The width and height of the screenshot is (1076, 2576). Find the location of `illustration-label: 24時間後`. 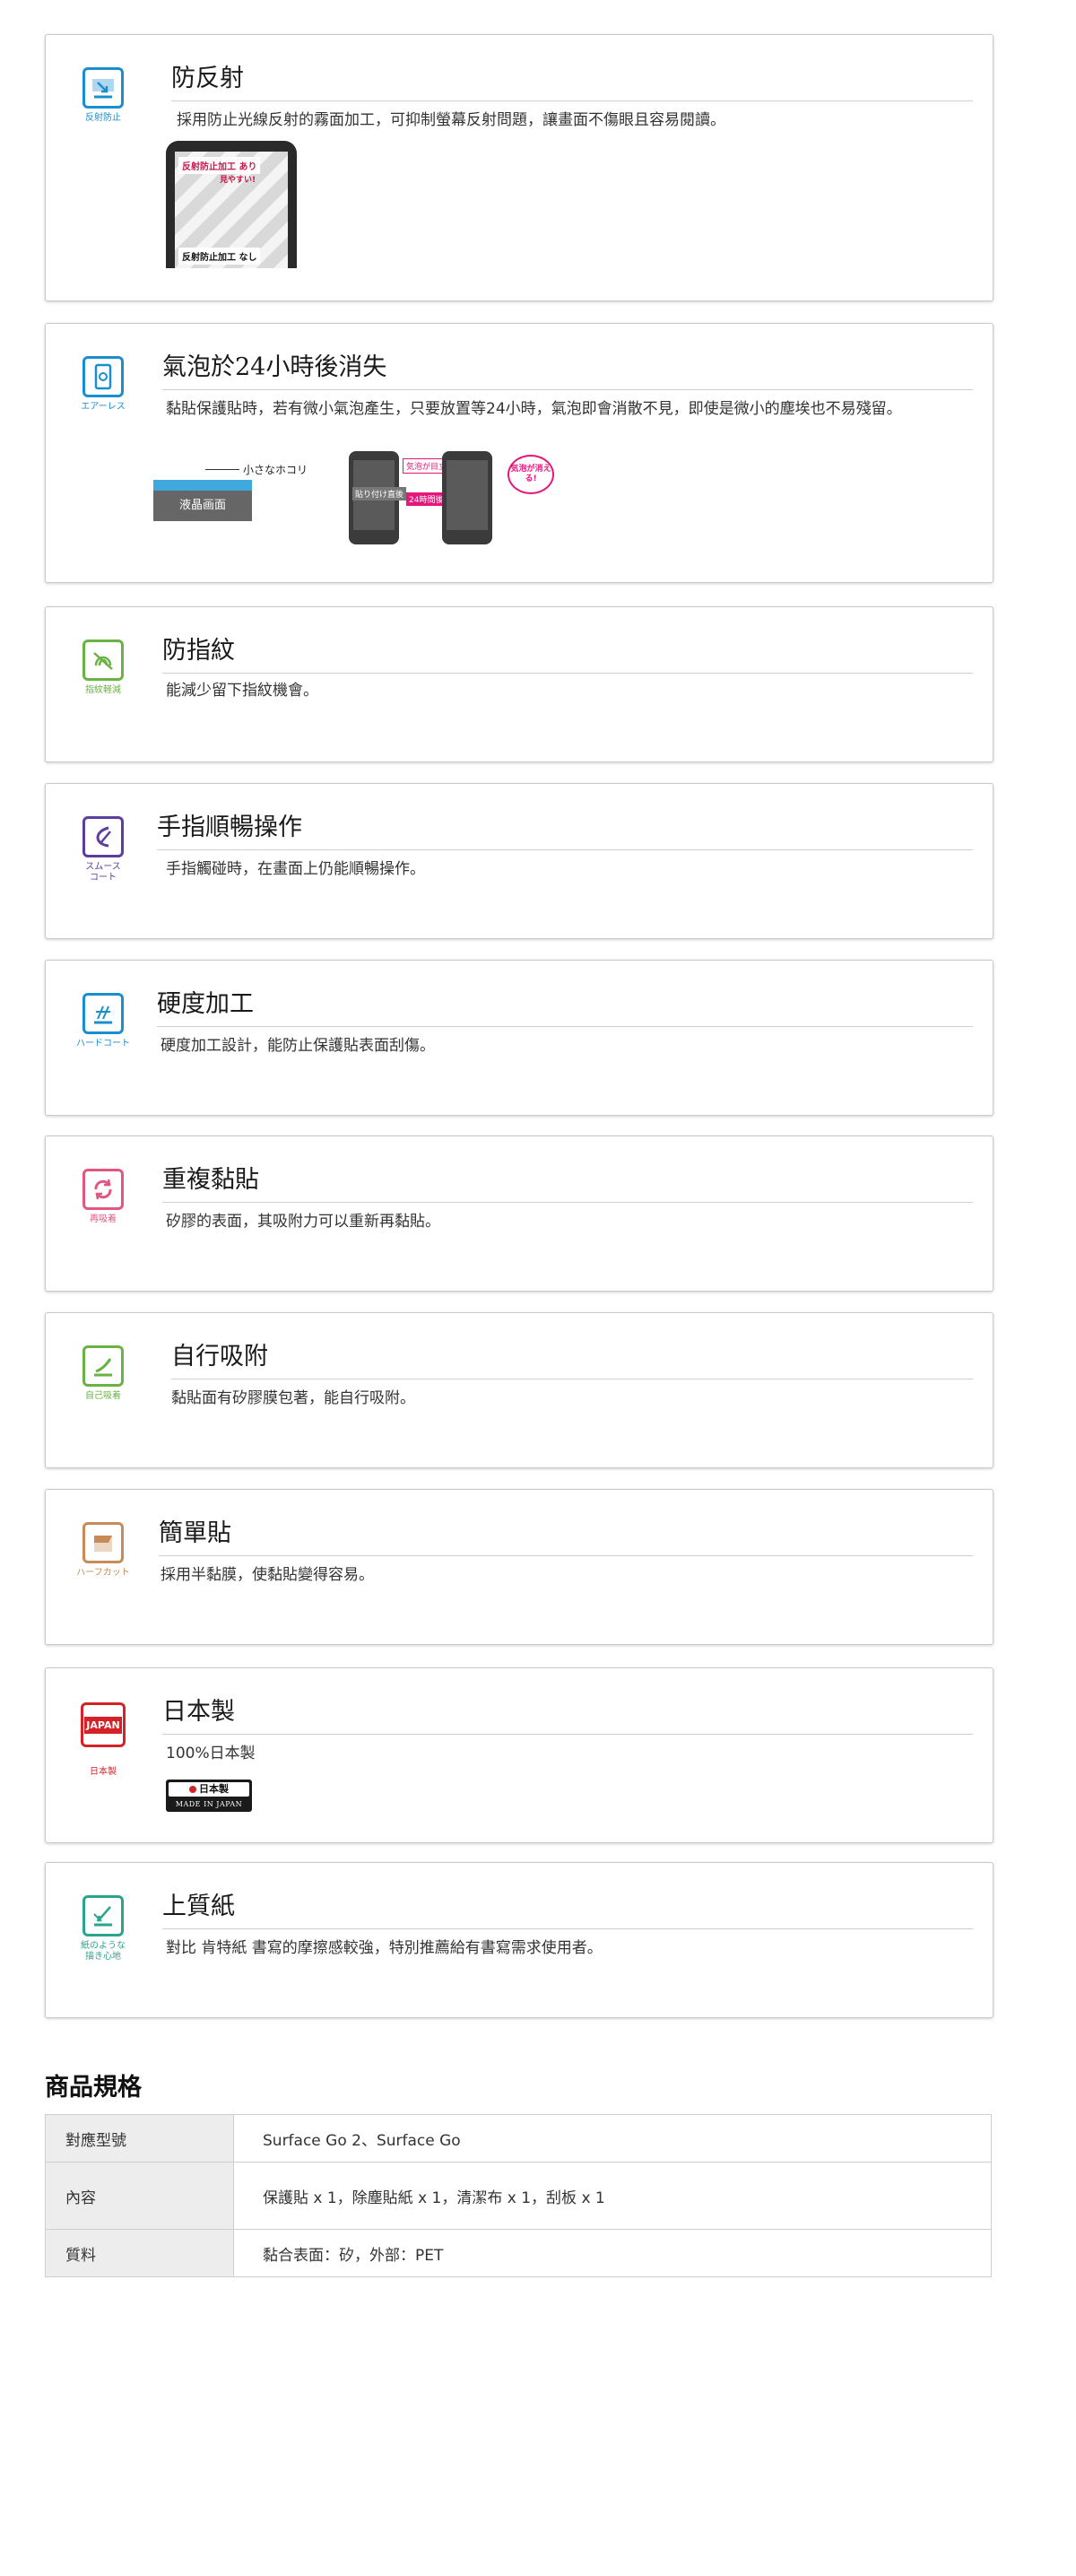

illustration-label: 24時間後 is located at coordinates (426, 499).